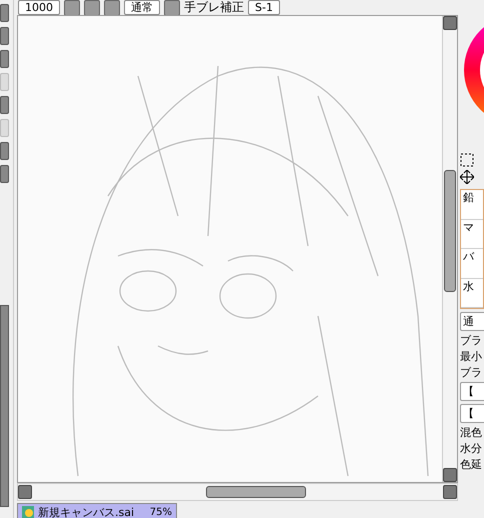 Image resolution: width=484 pixels, height=518 pixels. I want to click on horizontal-scrollbar-thumb, so click(256, 492).